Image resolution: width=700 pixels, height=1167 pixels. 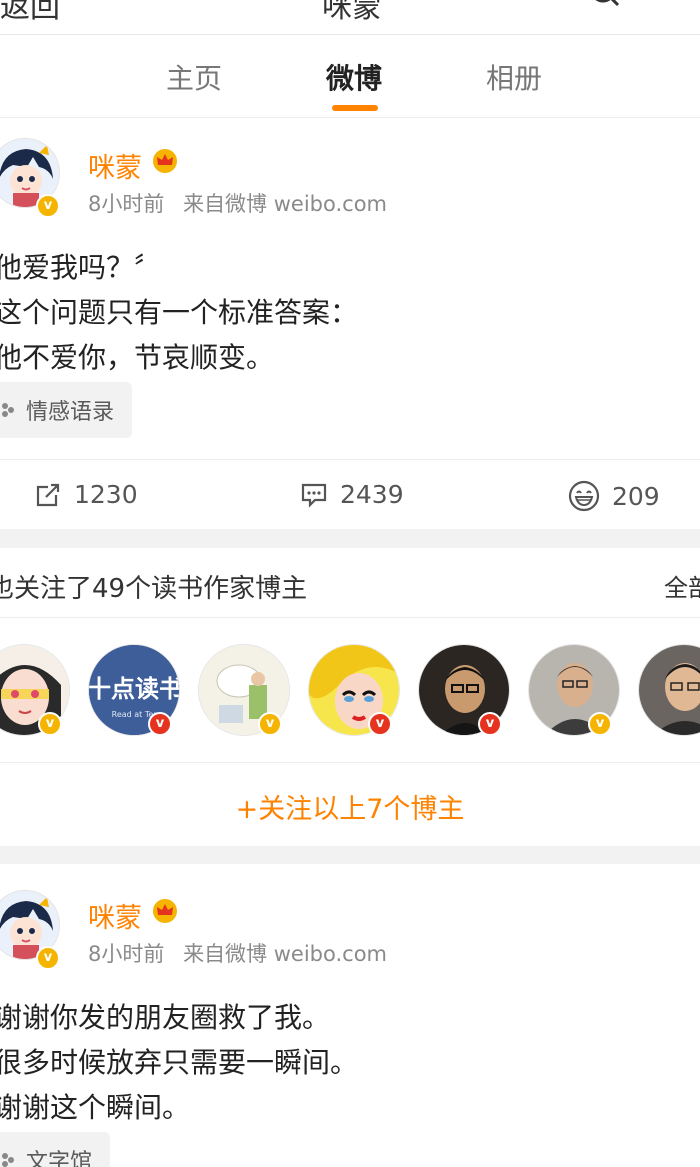 I want to click on like-button: 209, so click(x=614, y=496).